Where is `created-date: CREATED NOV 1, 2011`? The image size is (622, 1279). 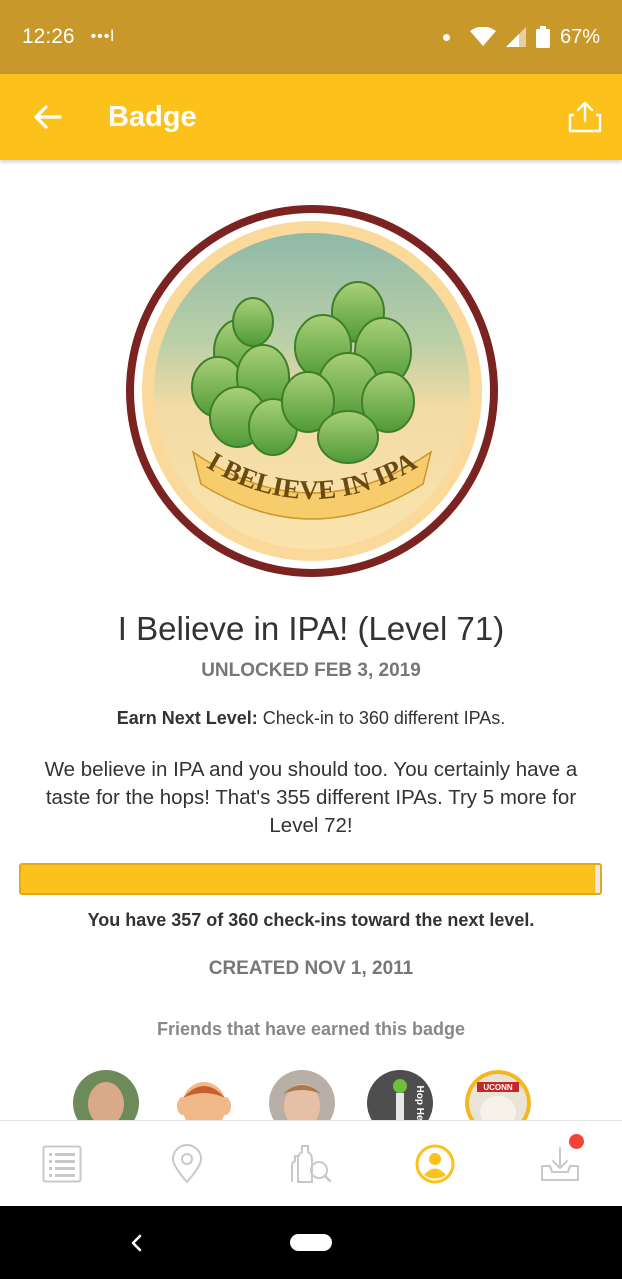 created-date: CREATED NOV 1, 2011 is located at coordinates (311, 968).